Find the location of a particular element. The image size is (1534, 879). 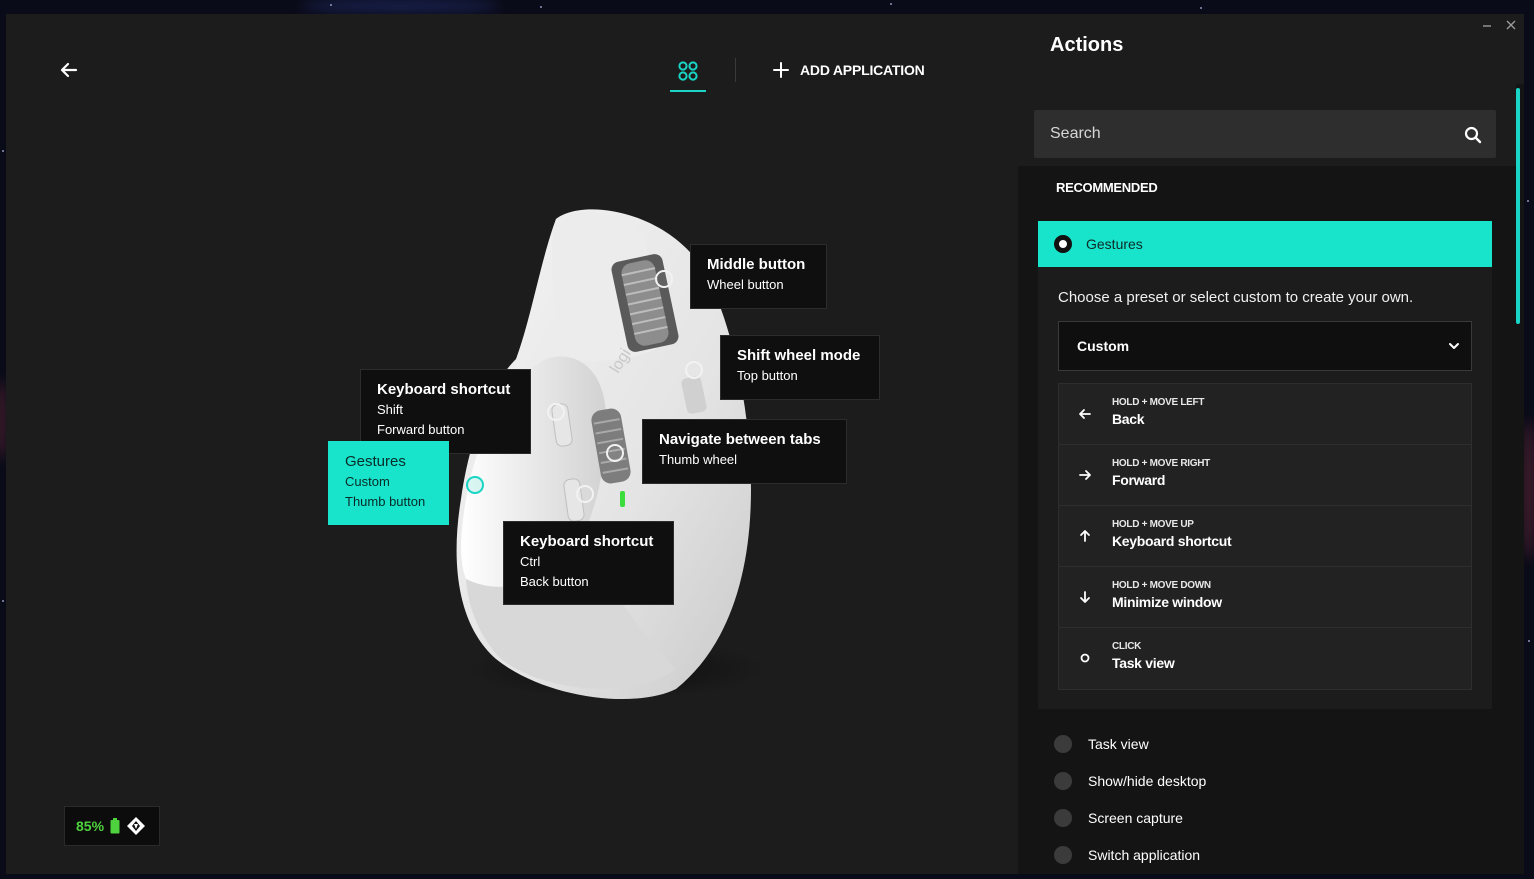

callout-back-button: Keyboard shortcut Ctrl Back button is located at coordinates (588, 563).